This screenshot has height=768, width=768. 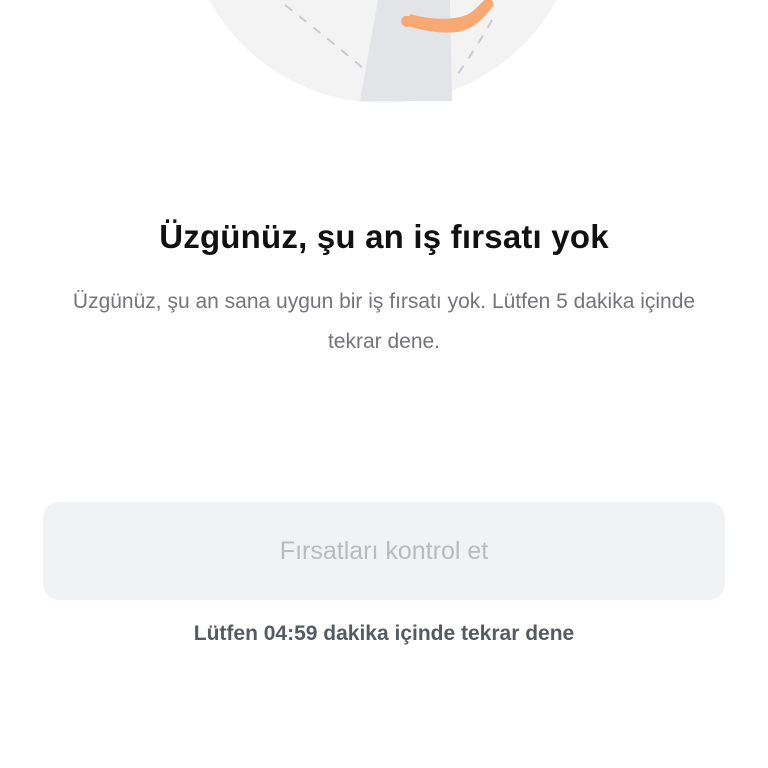 What do you see at coordinates (384, 633) in the screenshot?
I see `retry-countdown-text: Lütfen 04:59 dakika içinde tekrar dene` at bounding box center [384, 633].